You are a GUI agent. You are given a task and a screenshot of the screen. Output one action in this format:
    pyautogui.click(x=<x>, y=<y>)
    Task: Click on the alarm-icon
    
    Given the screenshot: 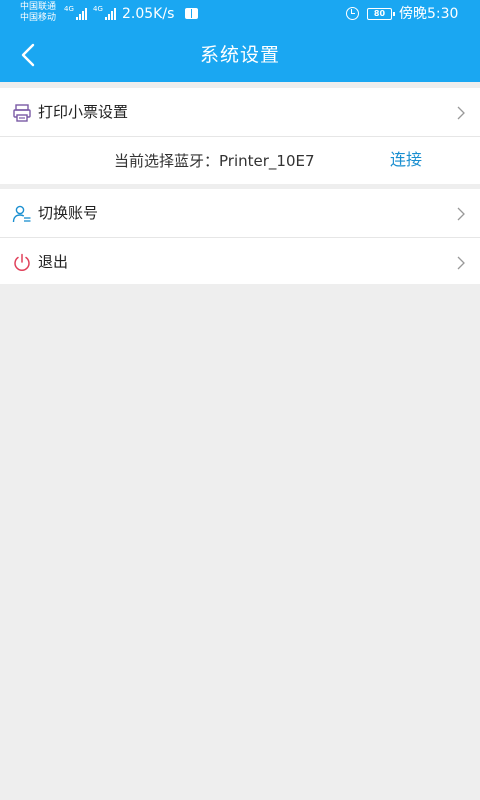 What is the action you would take?
    pyautogui.click(x=352, y=13)
    